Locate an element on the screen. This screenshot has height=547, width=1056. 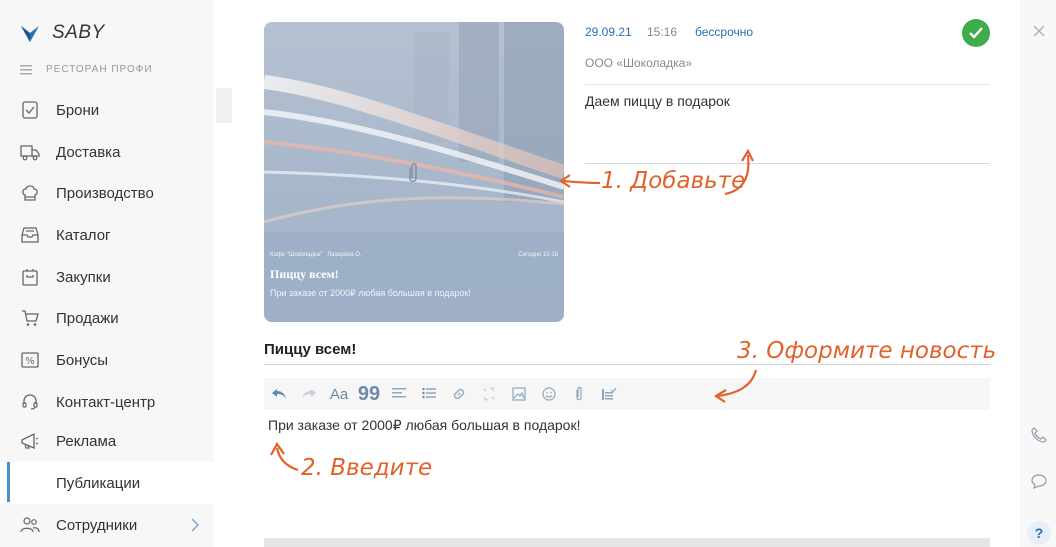
template-icon is located at coordinates (609, 394).